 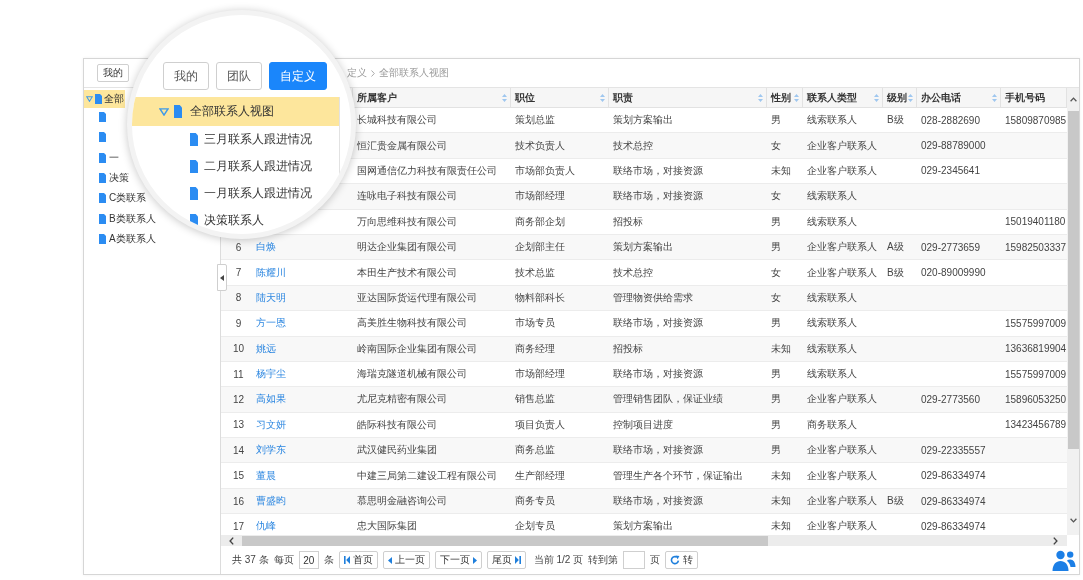 I want to click on table-cell-text: 连咏电子科技有限公司, so click(x=407, y=196).